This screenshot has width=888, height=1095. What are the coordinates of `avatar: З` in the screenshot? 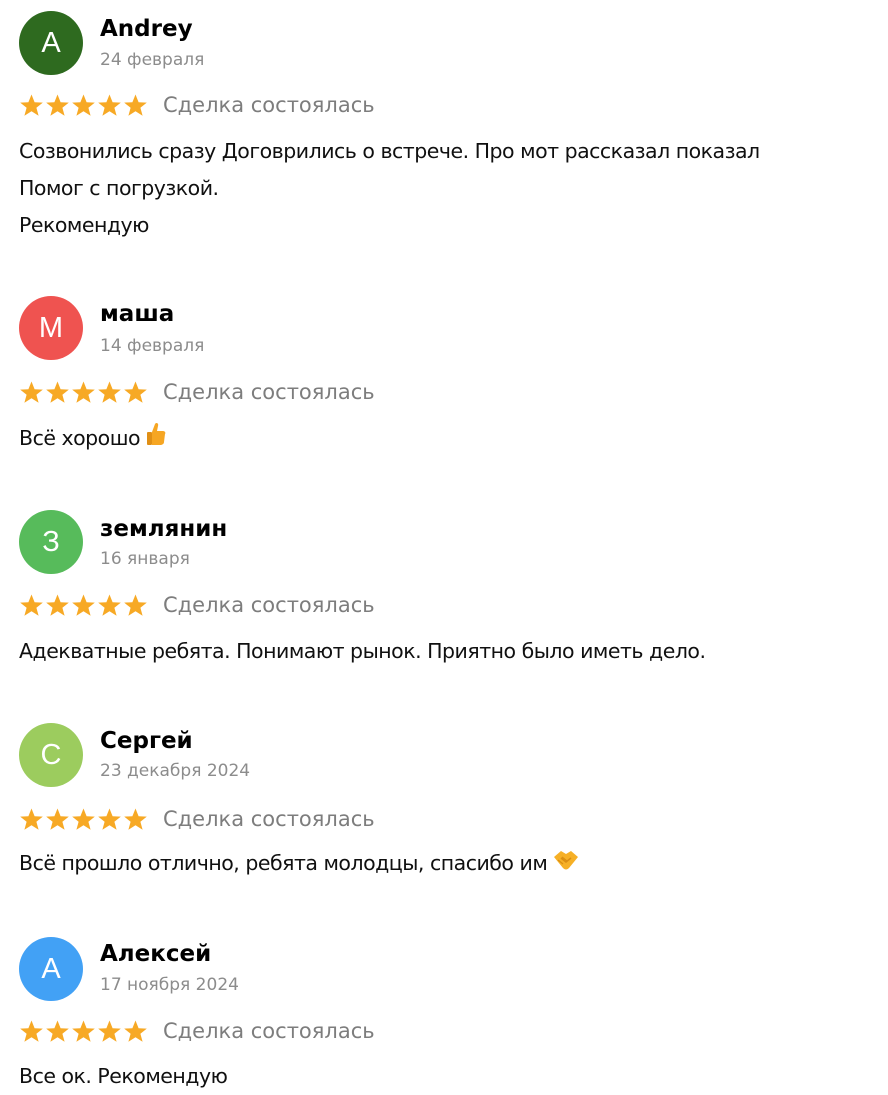 It's located at (51, 542).